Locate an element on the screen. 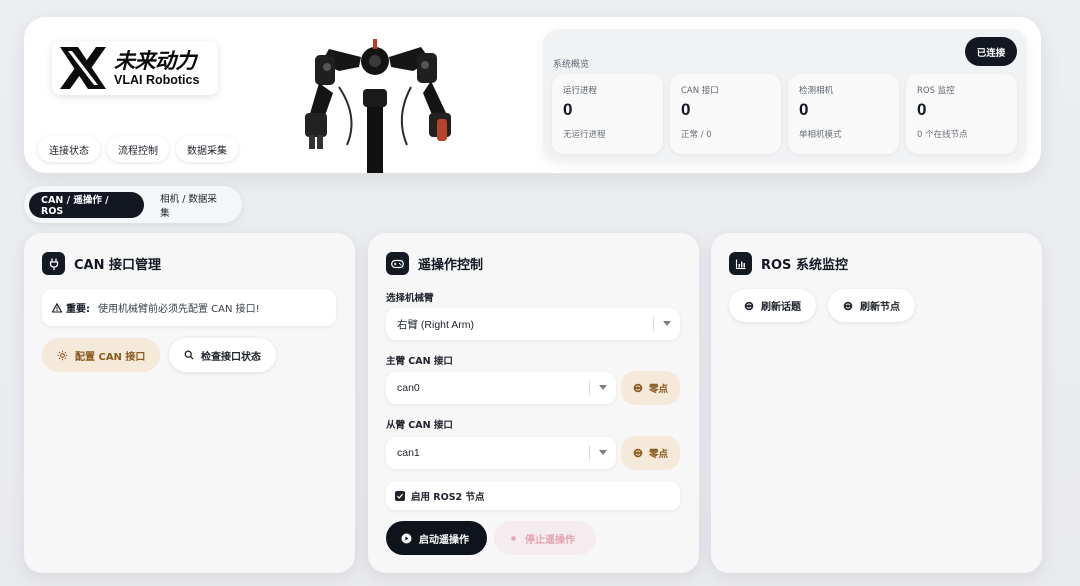 This screenshot has height=586, width=1080. nav-flow-control: 流程控制 is located at coordinates (138, 149).